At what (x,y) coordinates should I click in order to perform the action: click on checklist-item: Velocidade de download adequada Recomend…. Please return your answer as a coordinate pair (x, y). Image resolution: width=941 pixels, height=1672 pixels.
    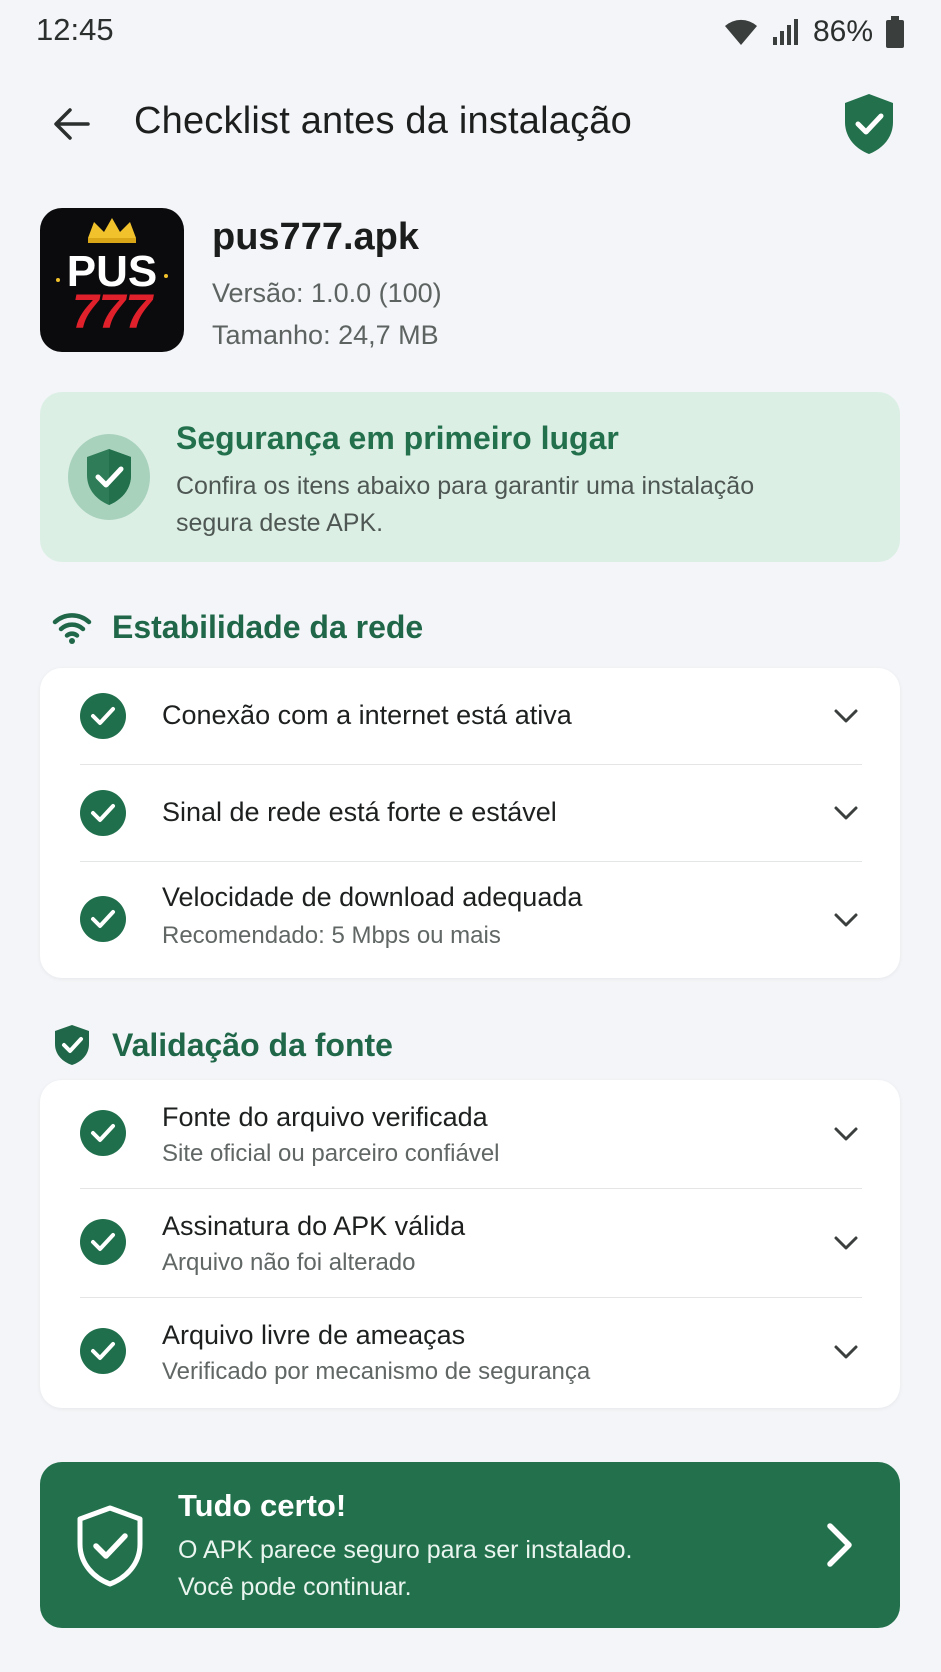
    Looking at the image, I should click on (470, 920).